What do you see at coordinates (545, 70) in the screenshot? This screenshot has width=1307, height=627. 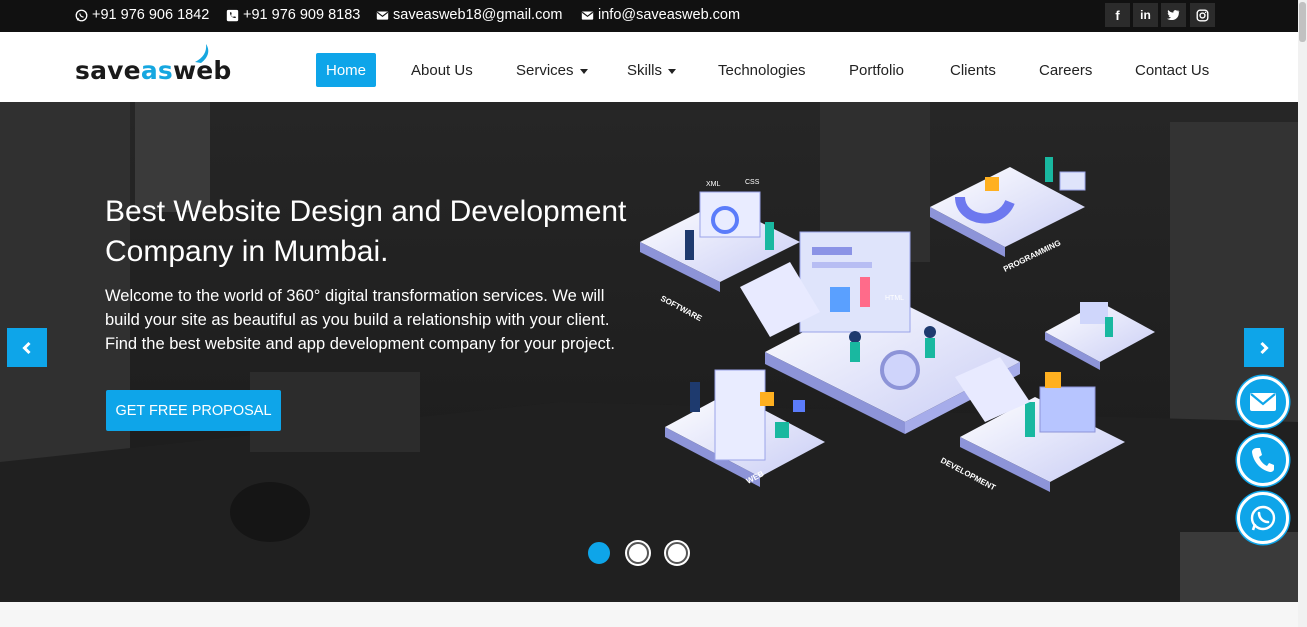 I see `nav-services-label: Services` at bounding box center [545, 70].